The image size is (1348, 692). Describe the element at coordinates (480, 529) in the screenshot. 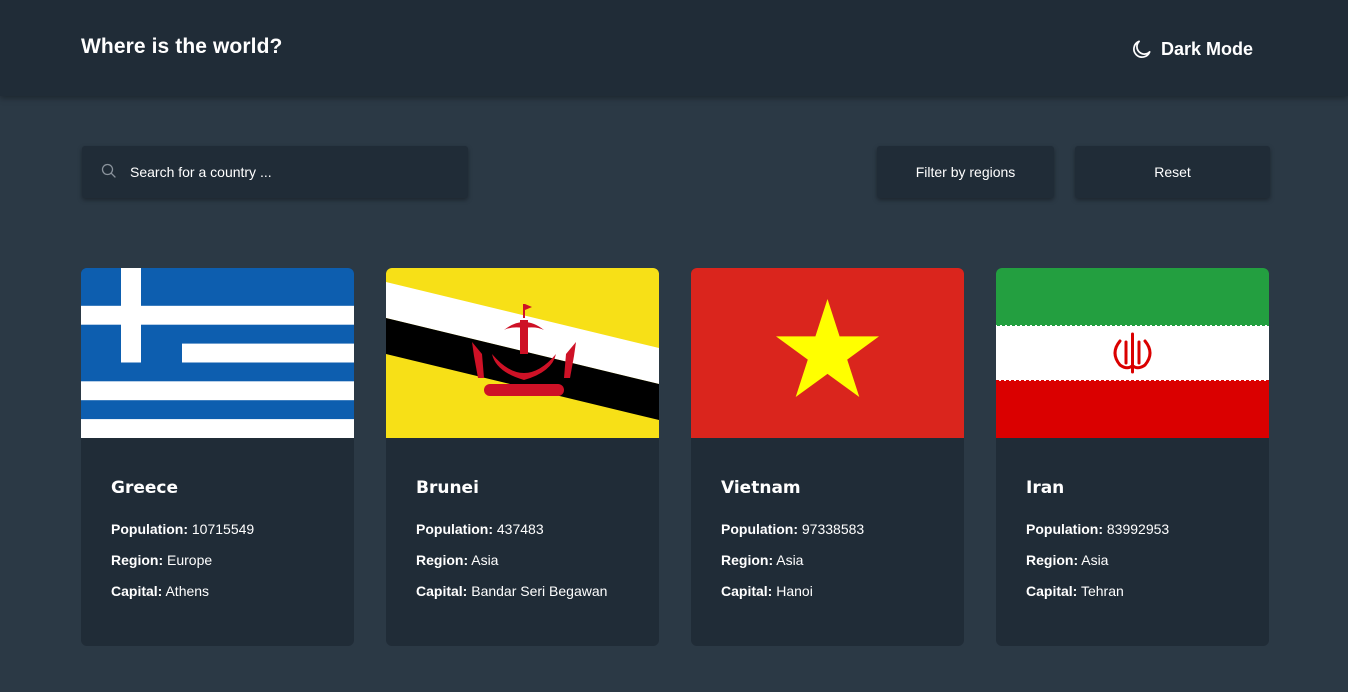

I see `population-row: Population: 437483` at that location.